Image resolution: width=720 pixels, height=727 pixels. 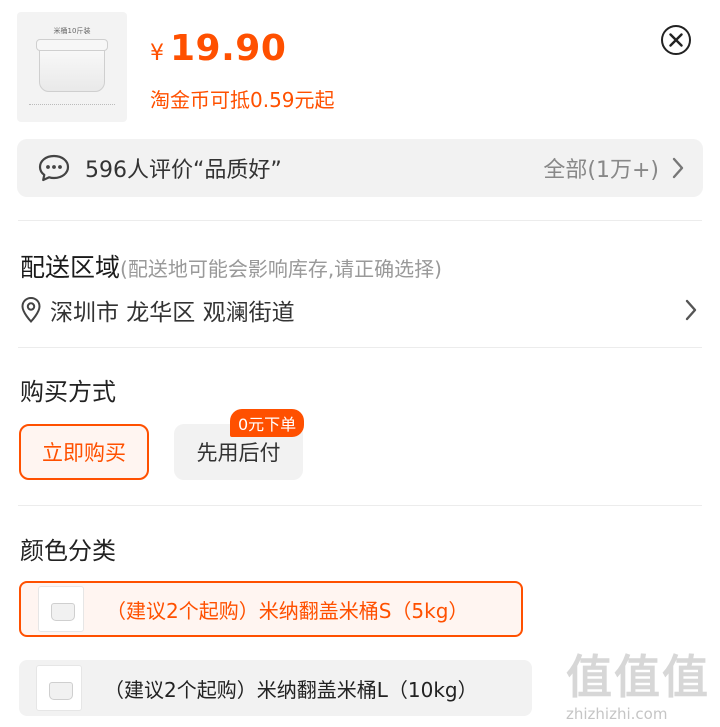 What do you see at coordinates (70, 267) in the screenshot?
I see `delivery-title: 配送区域` at bounding box center [70, 267].